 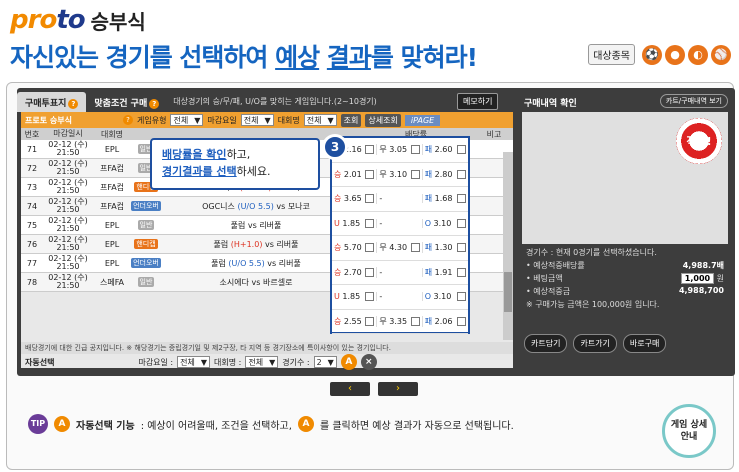 What do you see at coordinates (400, 150) in the screenshot?
I see `odds-draw: 무 3.05` at bounding box center [400, 150].